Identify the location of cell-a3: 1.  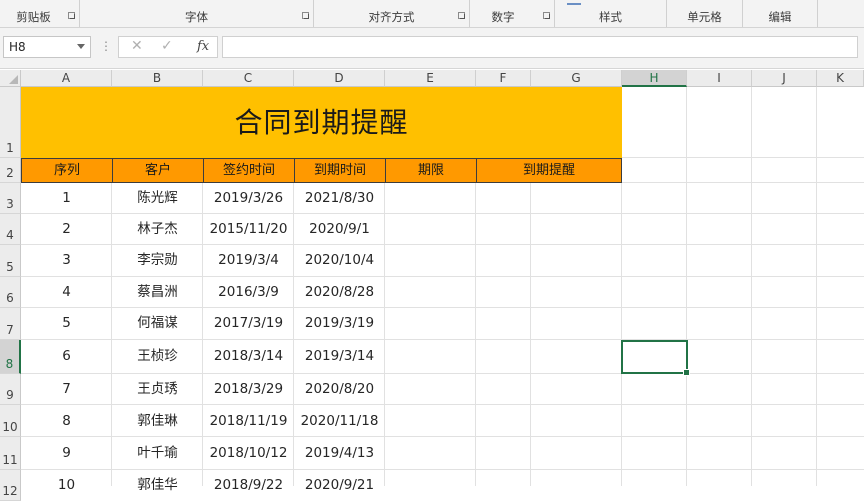
(66, 198).